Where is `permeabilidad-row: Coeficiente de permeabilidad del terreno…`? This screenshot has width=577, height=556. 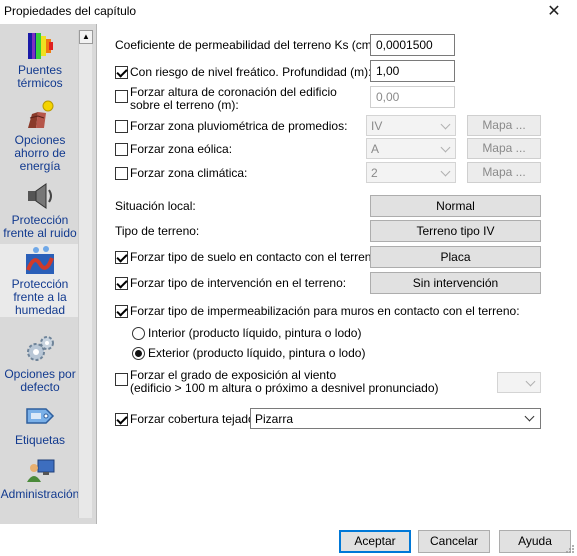
permeabilidad-row: Coeficiente de permeabilidad del terreno… is located at coordinates (251, 45).